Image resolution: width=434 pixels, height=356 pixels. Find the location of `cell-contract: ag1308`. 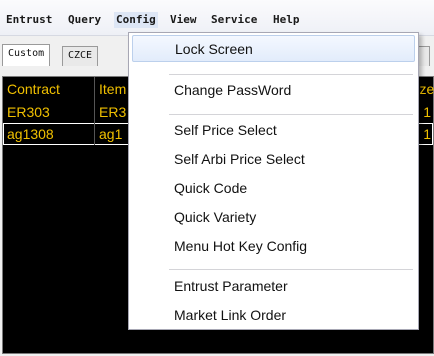

cell-contract: ag1308 is located at coordinates (49, 134).